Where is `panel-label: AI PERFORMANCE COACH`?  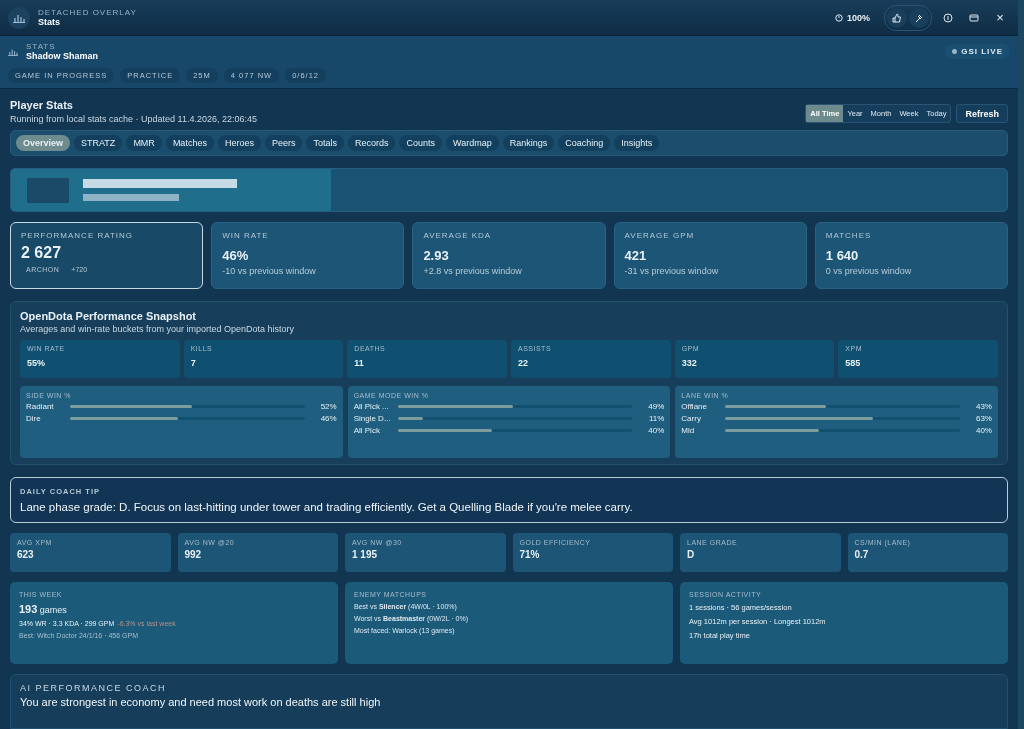
panel-label: AI PERFORMANCE COACH is located at coordinates (93, 688).